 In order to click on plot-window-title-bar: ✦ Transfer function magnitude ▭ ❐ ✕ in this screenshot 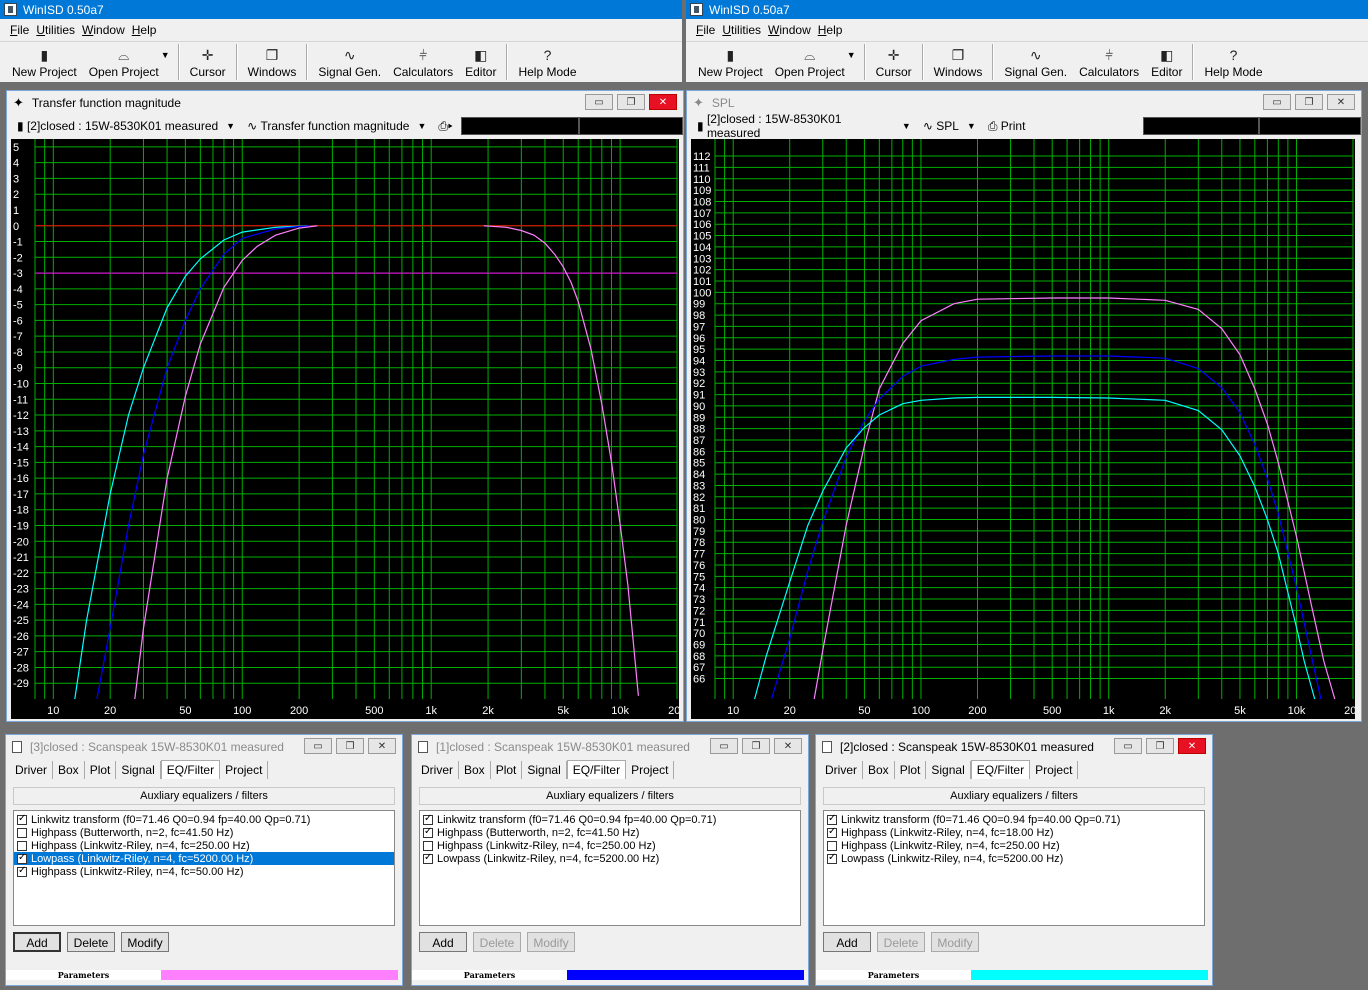, I will do `click(345, 103)`.